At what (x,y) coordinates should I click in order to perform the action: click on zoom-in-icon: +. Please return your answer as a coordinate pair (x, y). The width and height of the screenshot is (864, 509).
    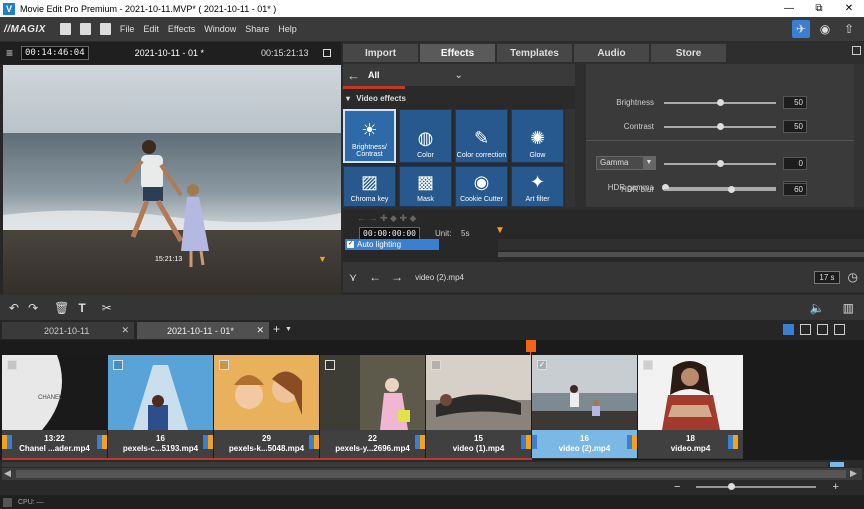
    Looking at the image, I should click on (835, 487).